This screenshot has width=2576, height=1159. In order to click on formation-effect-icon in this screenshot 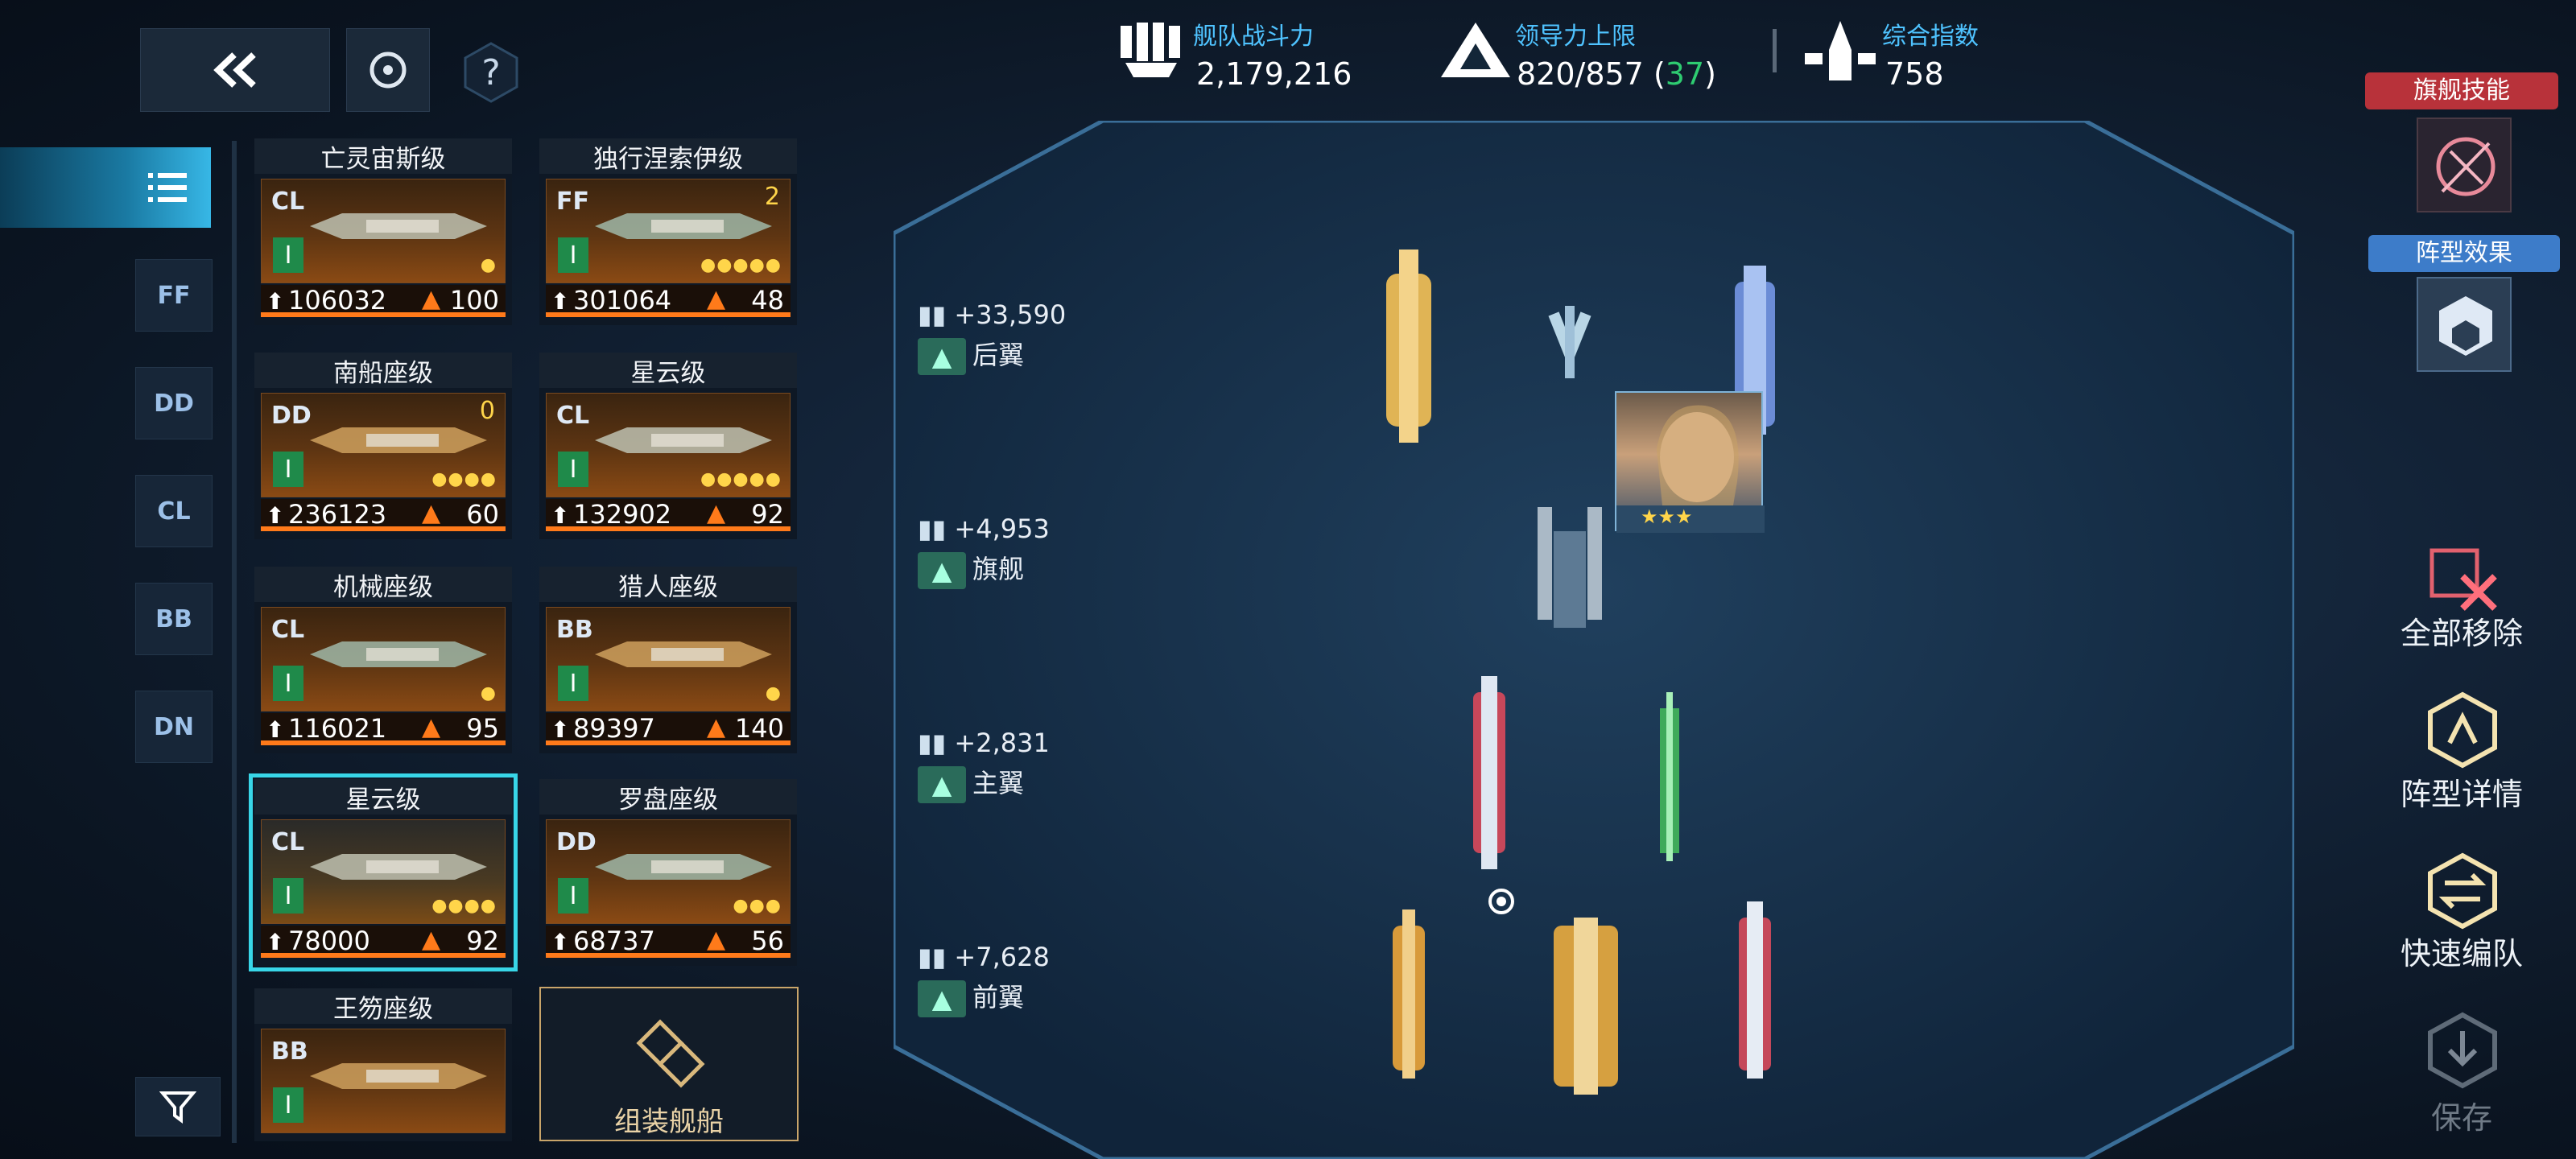, I will do `click(2465, 326)`.